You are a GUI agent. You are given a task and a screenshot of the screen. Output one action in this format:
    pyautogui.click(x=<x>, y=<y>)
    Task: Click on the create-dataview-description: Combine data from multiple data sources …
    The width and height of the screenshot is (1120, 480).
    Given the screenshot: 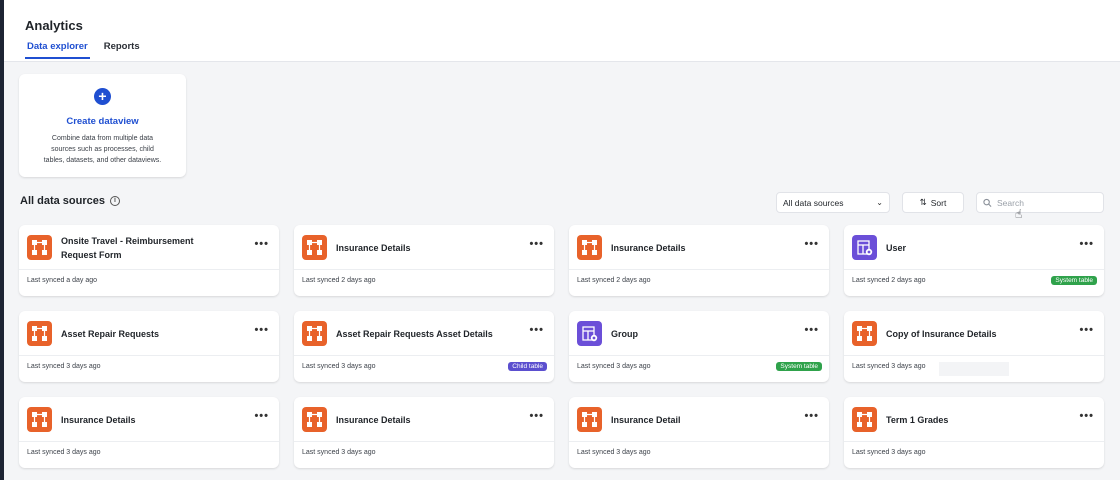 What is the action you would take?
    pyautogui.click(x=102, y=149)
    